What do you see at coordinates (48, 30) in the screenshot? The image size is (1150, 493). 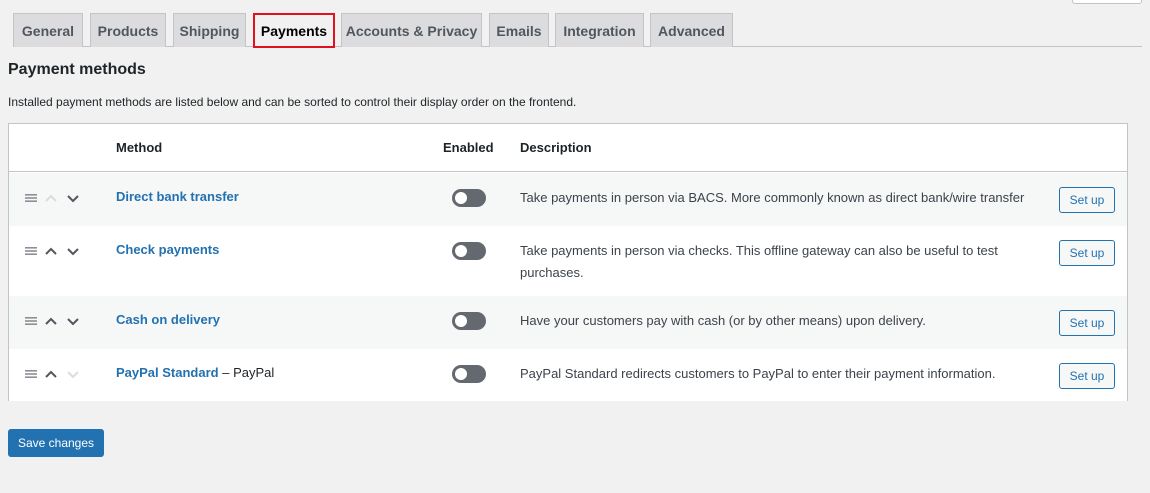 I see `tab-general: General` at bounding box center [48, 30].